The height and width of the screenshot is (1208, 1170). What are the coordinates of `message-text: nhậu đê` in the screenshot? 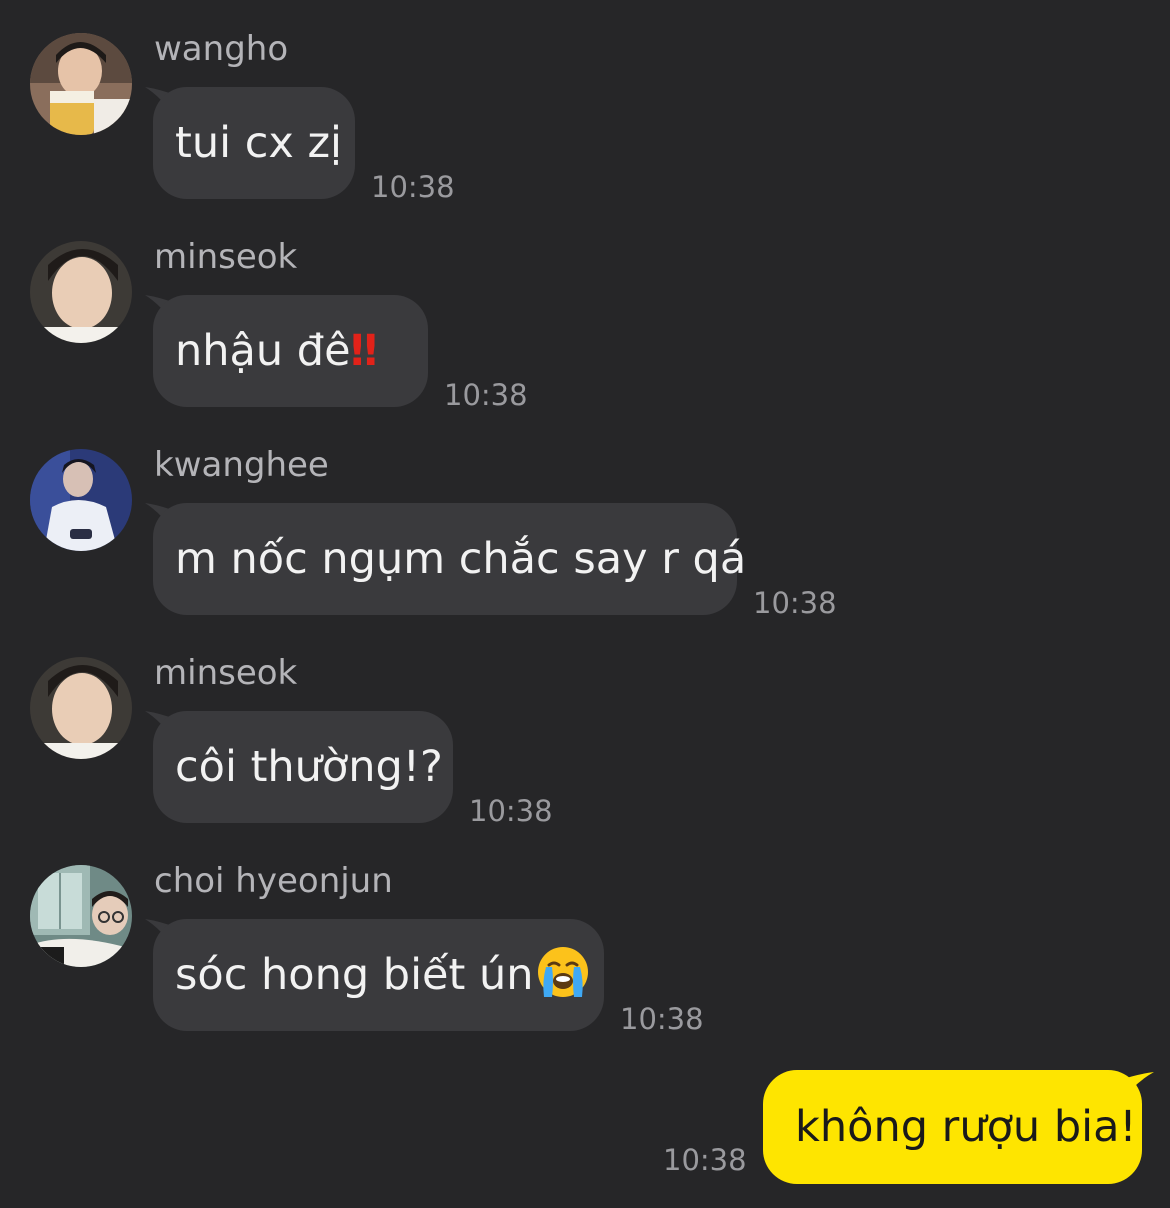 It's located at (263, 351).